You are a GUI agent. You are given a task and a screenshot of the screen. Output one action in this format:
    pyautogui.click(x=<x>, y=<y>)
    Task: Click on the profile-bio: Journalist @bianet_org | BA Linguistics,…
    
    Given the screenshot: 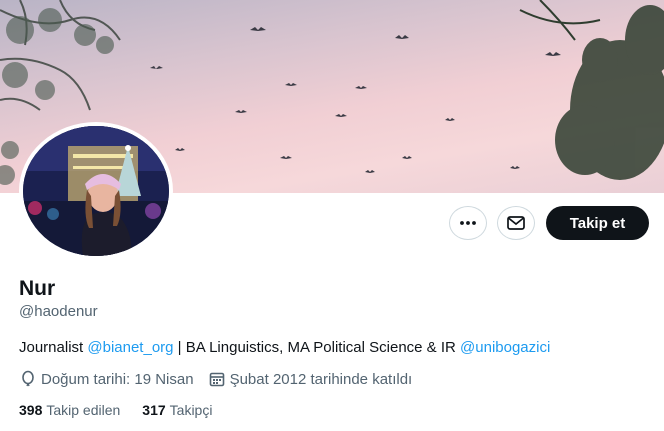 What is the action you would take?
    pyautogui.click(x=284, y=347)
    